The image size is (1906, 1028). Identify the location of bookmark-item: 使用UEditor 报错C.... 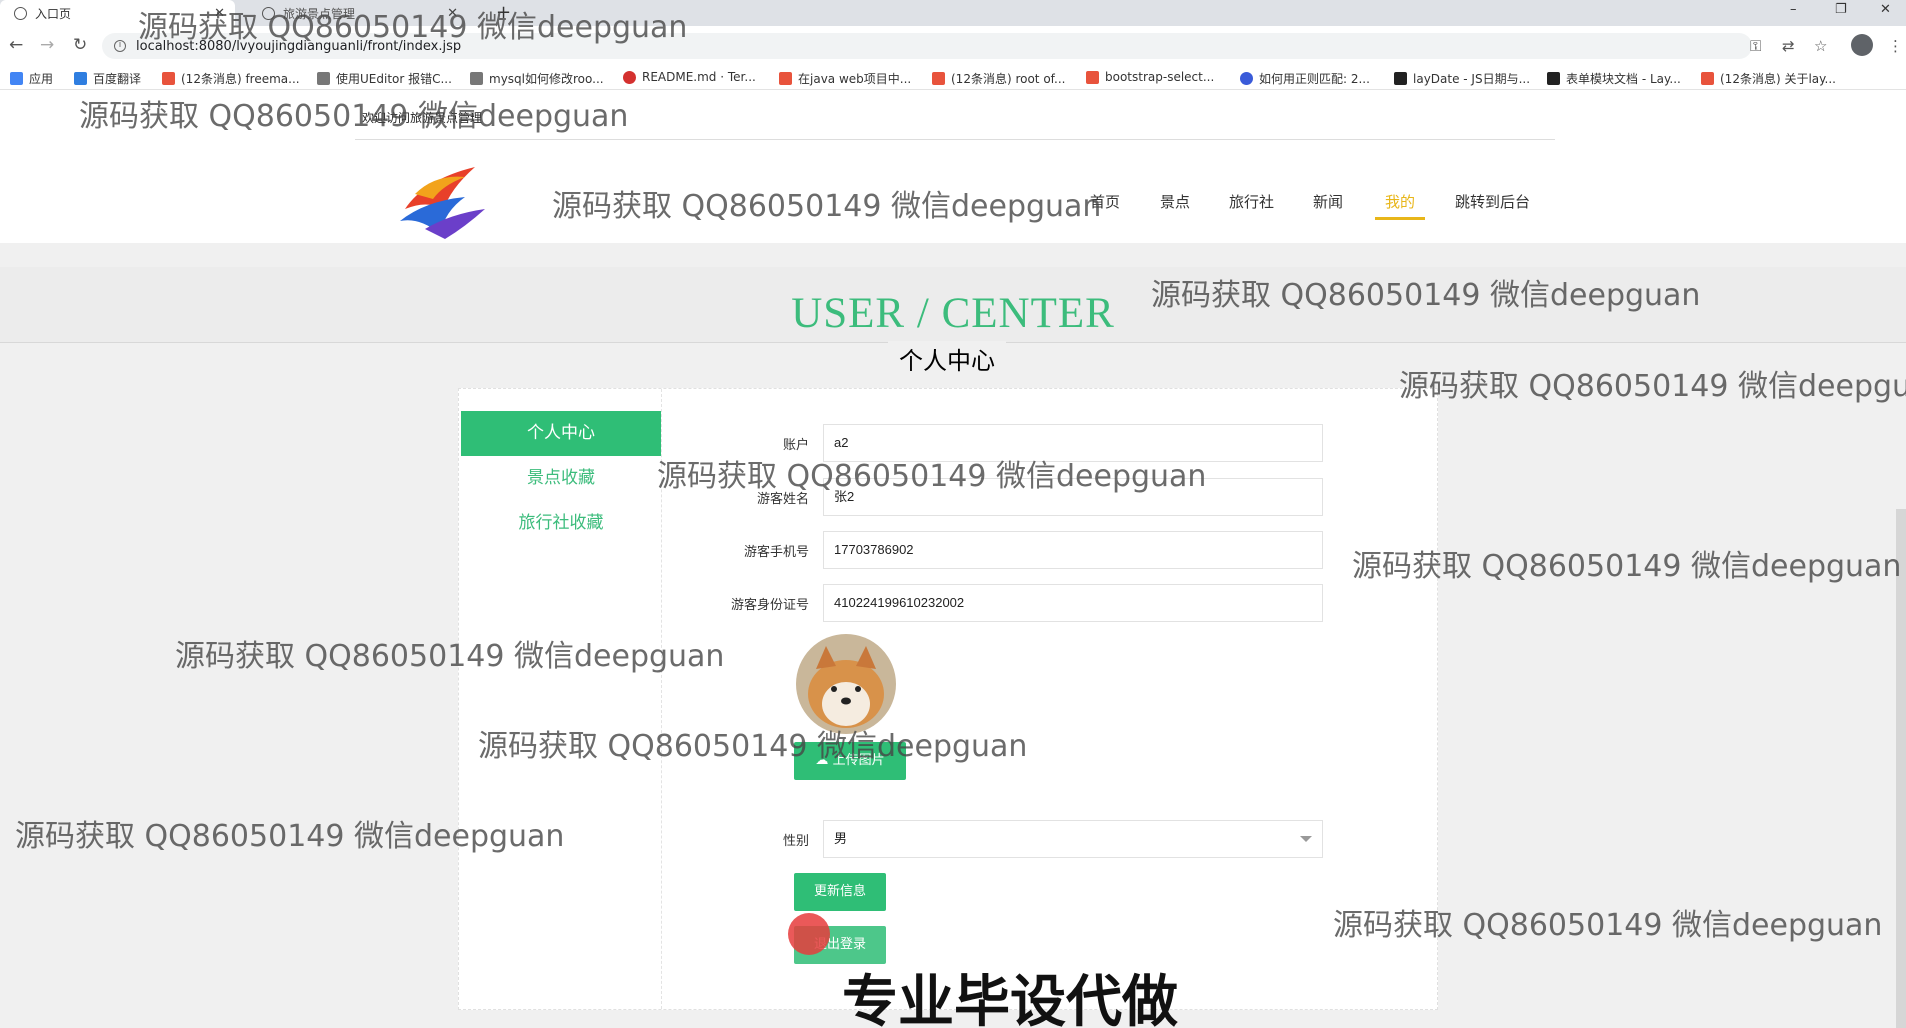
(384, 78).